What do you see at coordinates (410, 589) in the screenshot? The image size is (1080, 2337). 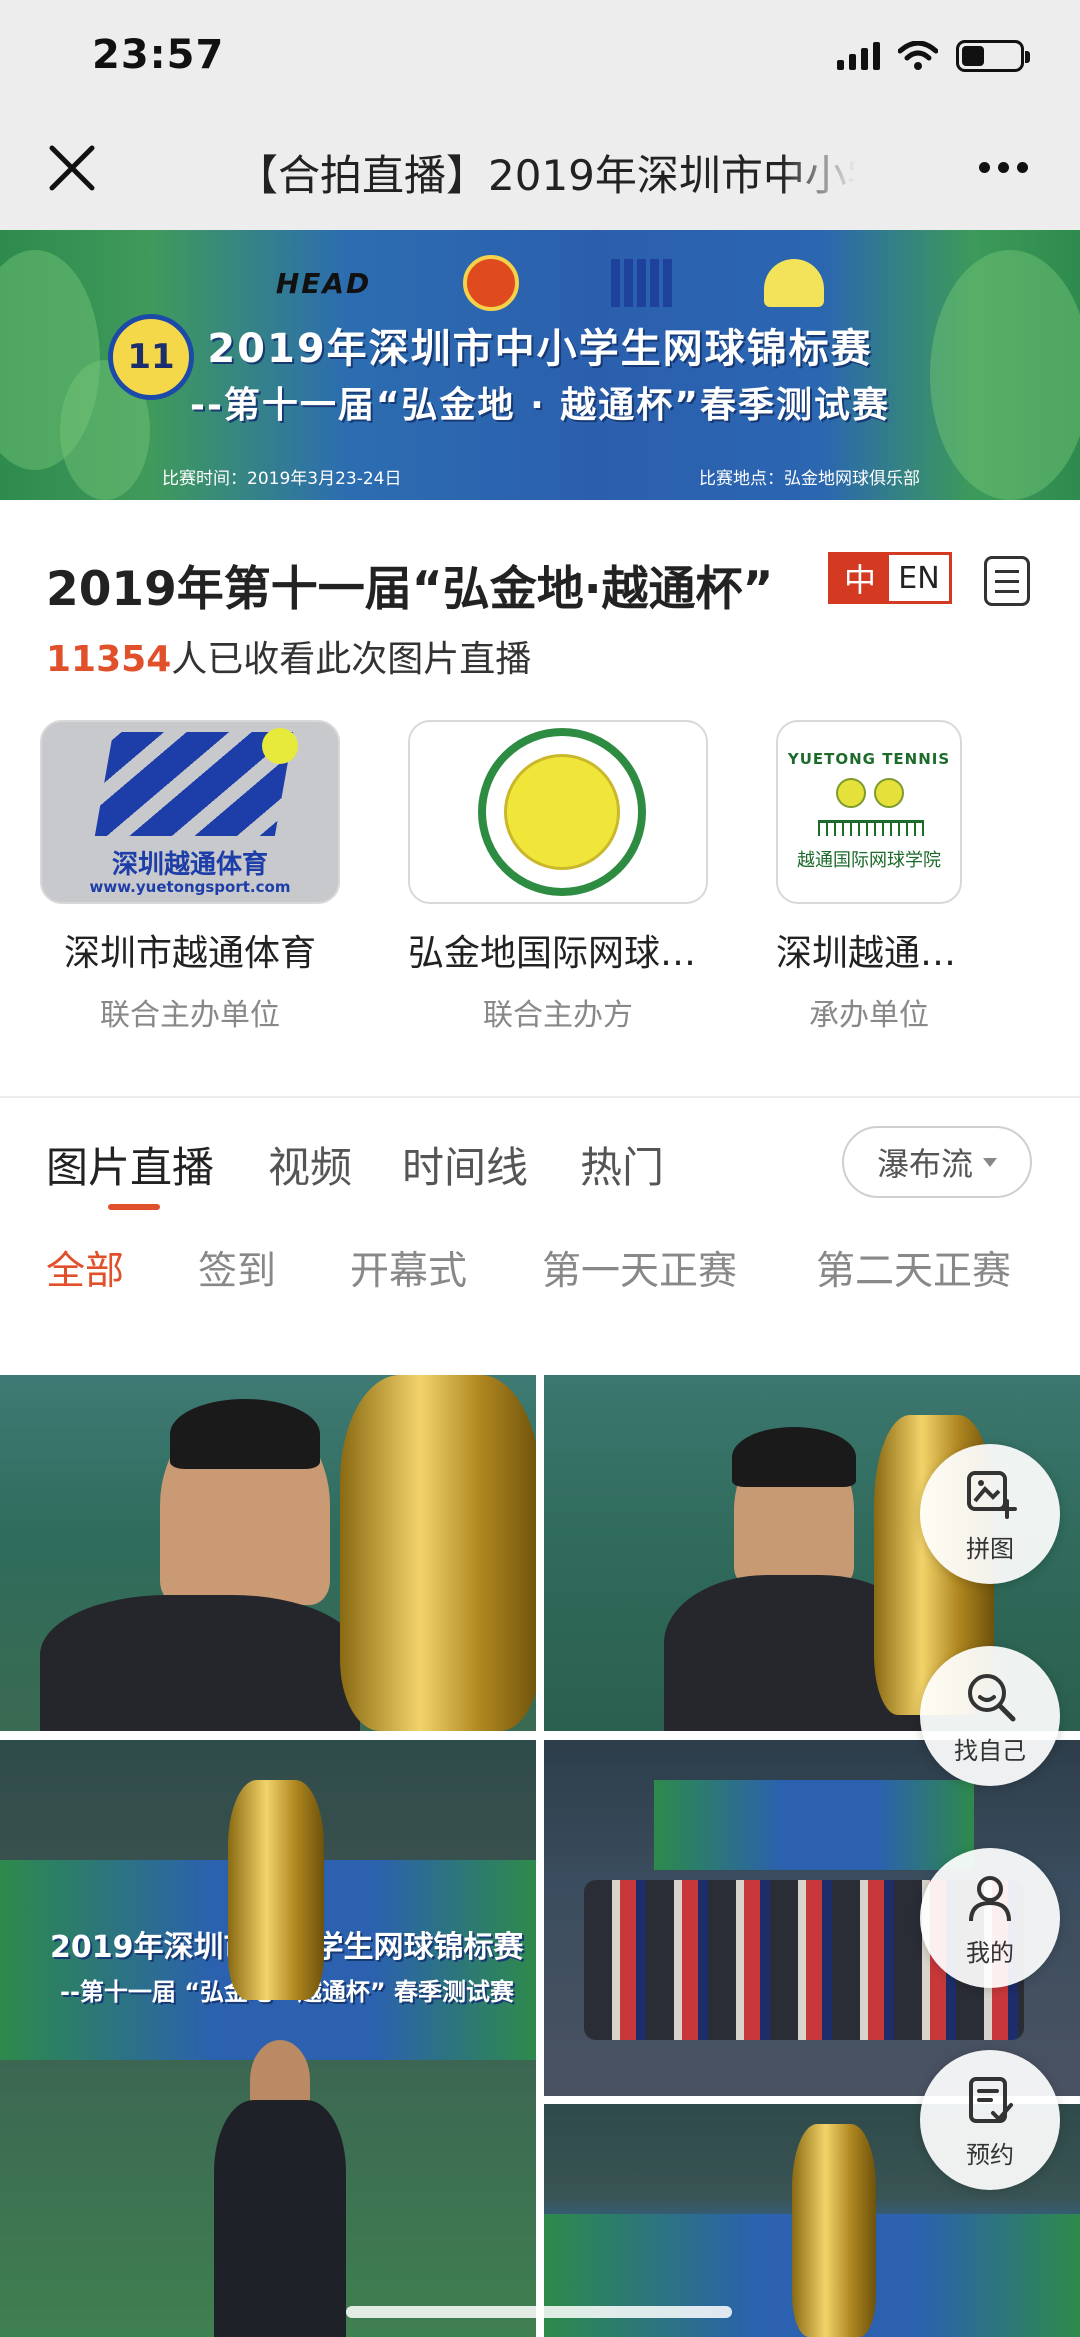 I see `event-title: 2019年第十一届“弘金地·越通杯”` at bounding box center [410, 589].